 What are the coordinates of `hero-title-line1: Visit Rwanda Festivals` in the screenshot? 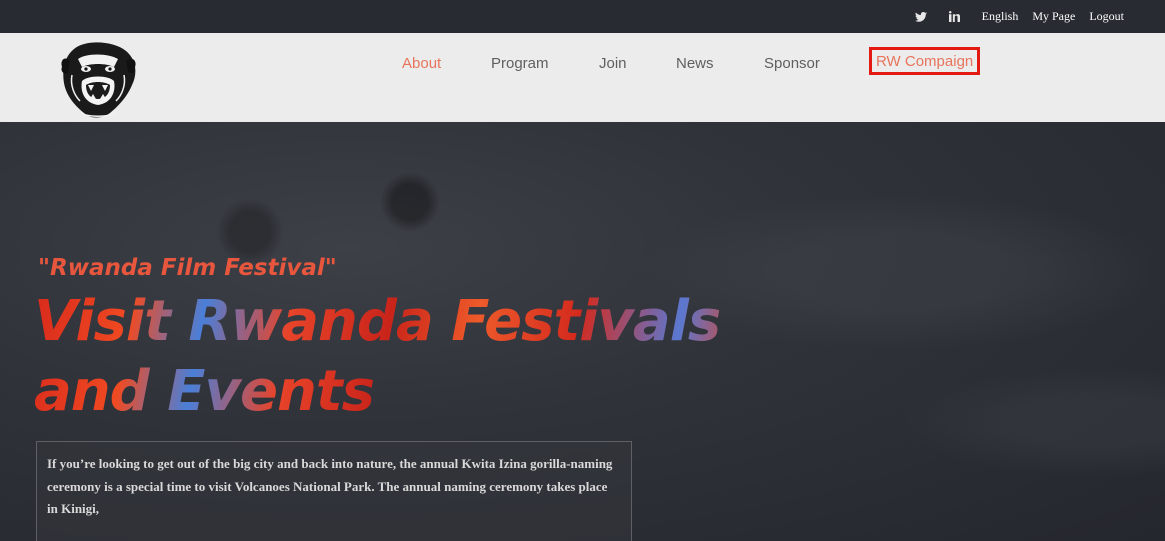 It's located at (377, 321).